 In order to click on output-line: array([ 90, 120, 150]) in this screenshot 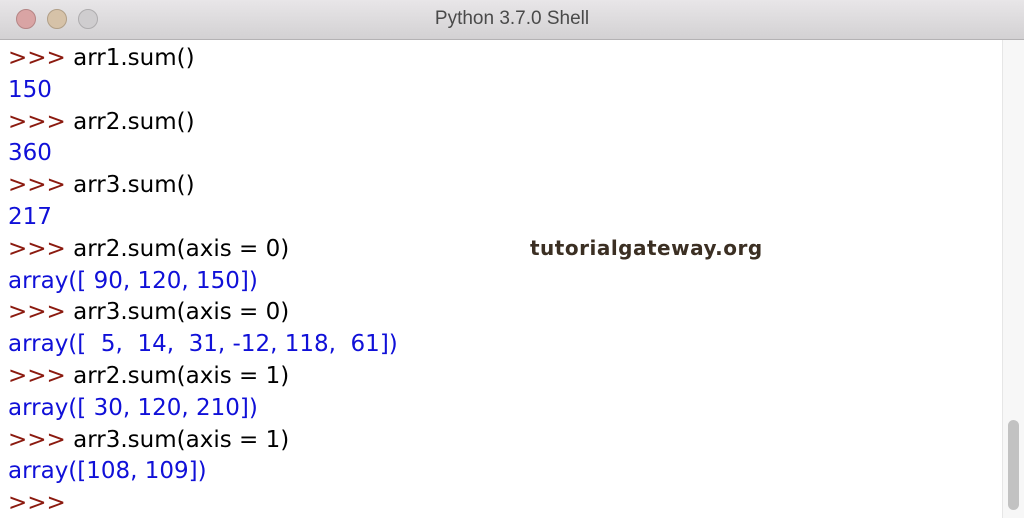, I will do `click(505, 282)`.